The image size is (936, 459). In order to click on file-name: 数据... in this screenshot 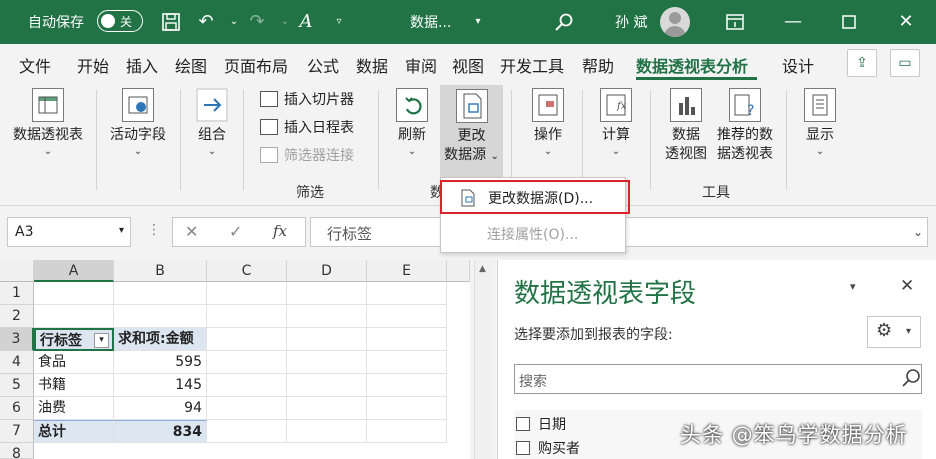, I will do `click(430, 22)`.